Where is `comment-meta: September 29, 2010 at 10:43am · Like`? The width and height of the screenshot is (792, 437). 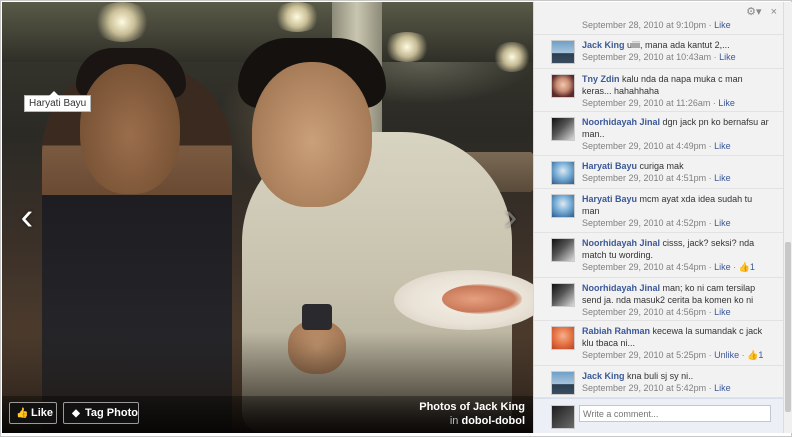
comment-meta: September 29, 2010 at 10:43am · Like is located at coordinates (659, 57).